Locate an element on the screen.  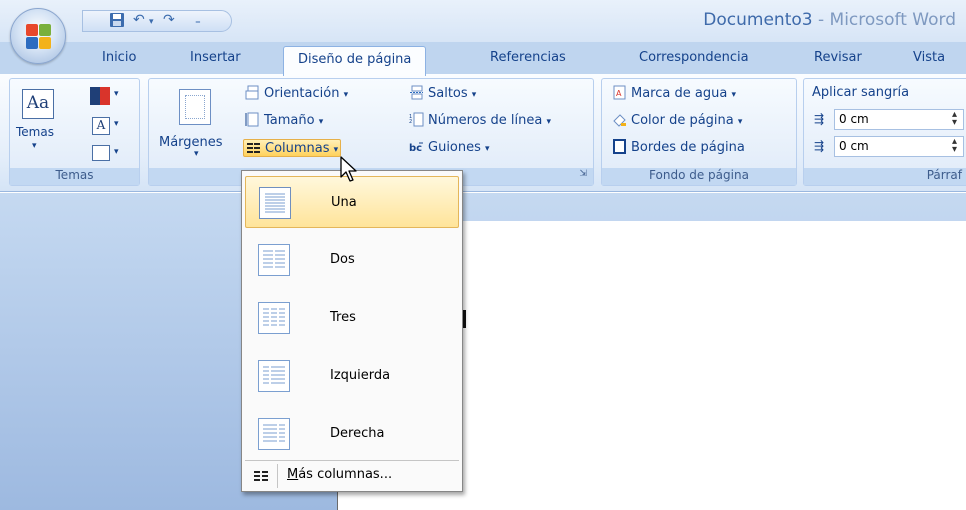
menu-item-izquierda: Izquierda is located at coordinates (352, 376).